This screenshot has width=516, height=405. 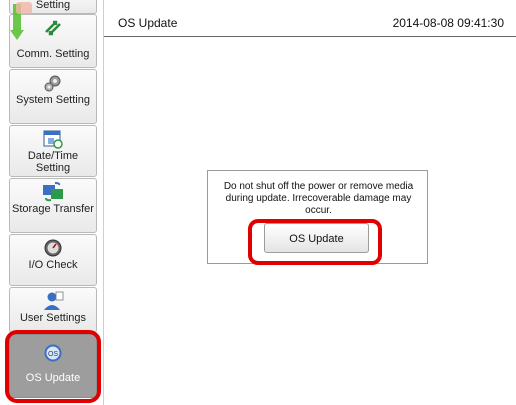 What do you see at coordinates (103, 202) in the screenshot?
I see `sidebar-divider` at bounding box center [103, 202].